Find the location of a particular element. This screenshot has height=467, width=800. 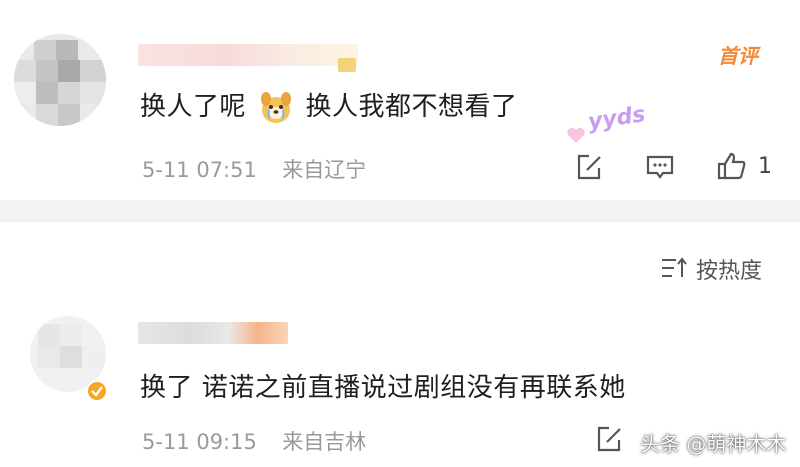

comment-text-part2: 换人我都不想看了 is located at coordinates (411, 107).